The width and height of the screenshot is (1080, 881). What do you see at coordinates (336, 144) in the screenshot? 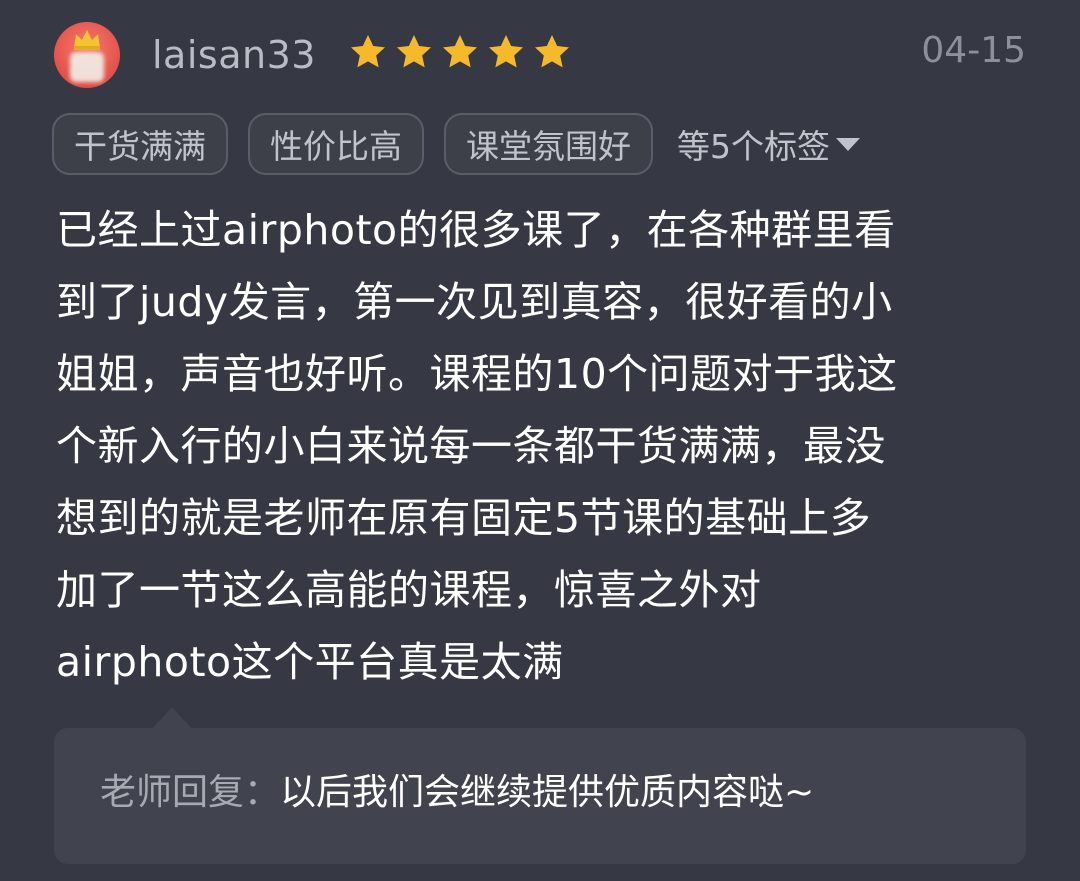
I see `tag-chip: 性价比高` at bounding box center [336, 144].